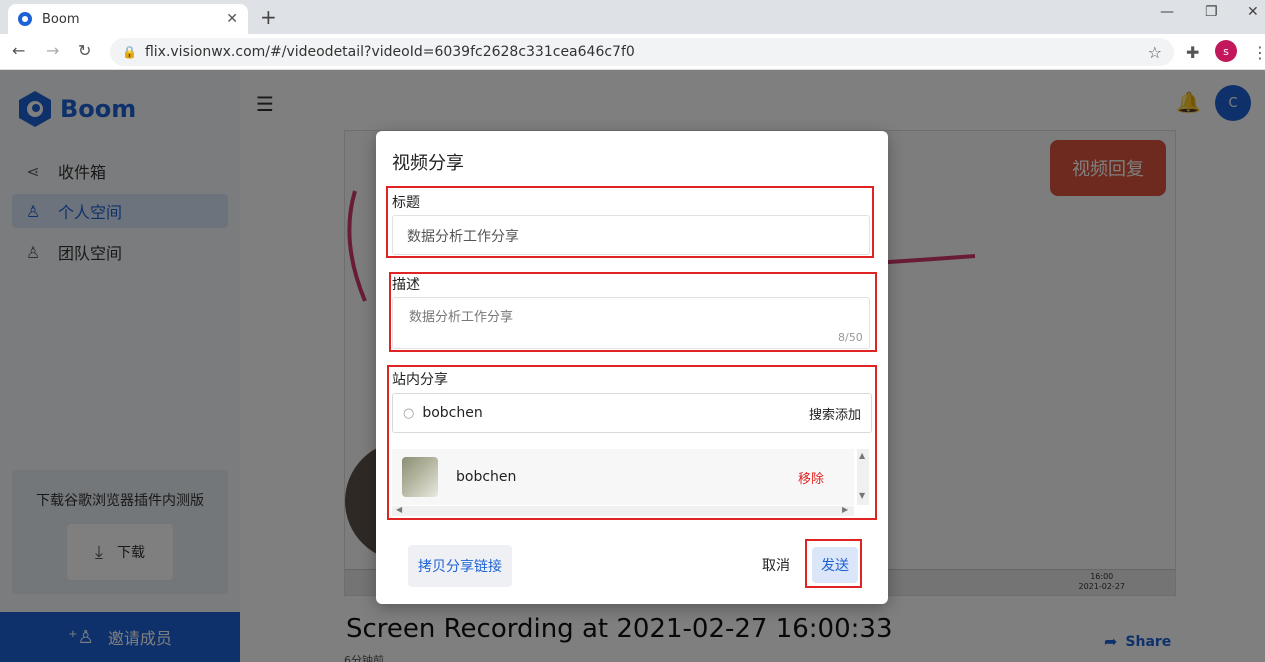  I want to click on scroll-right-icon: ▶, so click(845, 509).